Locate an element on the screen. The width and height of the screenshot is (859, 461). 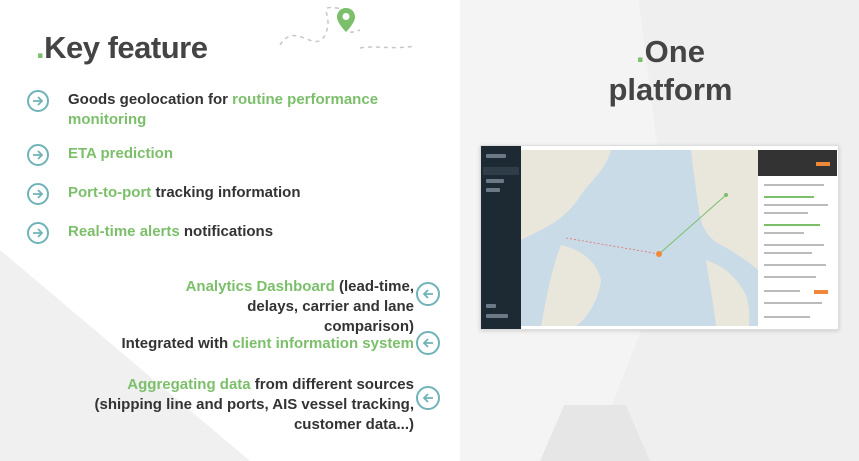
status-badge is located at coordinates (823, 164).